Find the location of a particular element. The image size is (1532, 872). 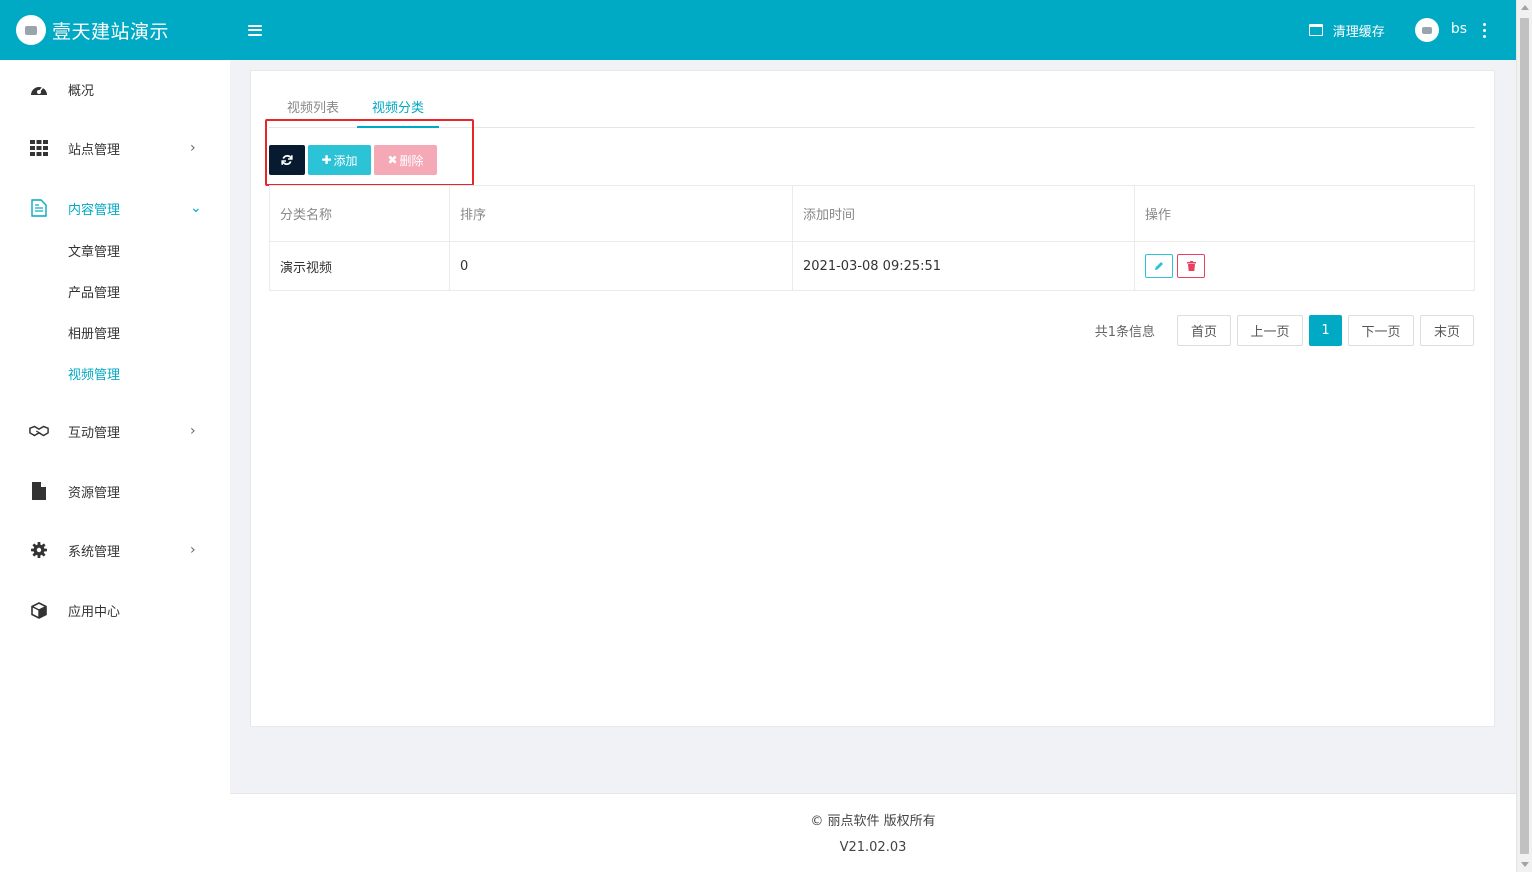

sidebar-item-system: 系统管理 › is located at coordinates (115, 550).